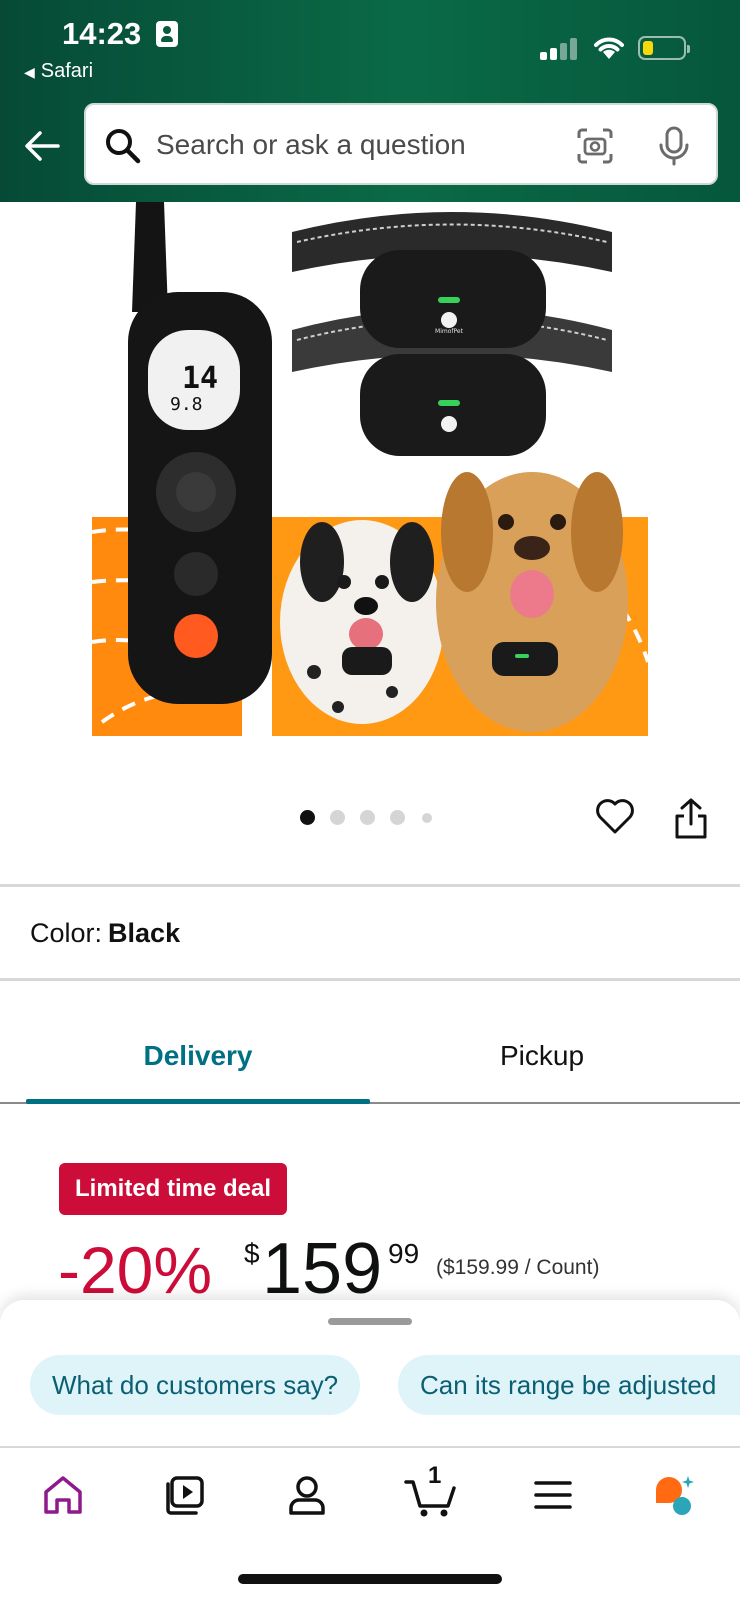 This screenshot has width=740, height=1600. What do you see at coordinates (346, 145) in the screenshot?
I see `search-input` at bounding box center [346, 145].